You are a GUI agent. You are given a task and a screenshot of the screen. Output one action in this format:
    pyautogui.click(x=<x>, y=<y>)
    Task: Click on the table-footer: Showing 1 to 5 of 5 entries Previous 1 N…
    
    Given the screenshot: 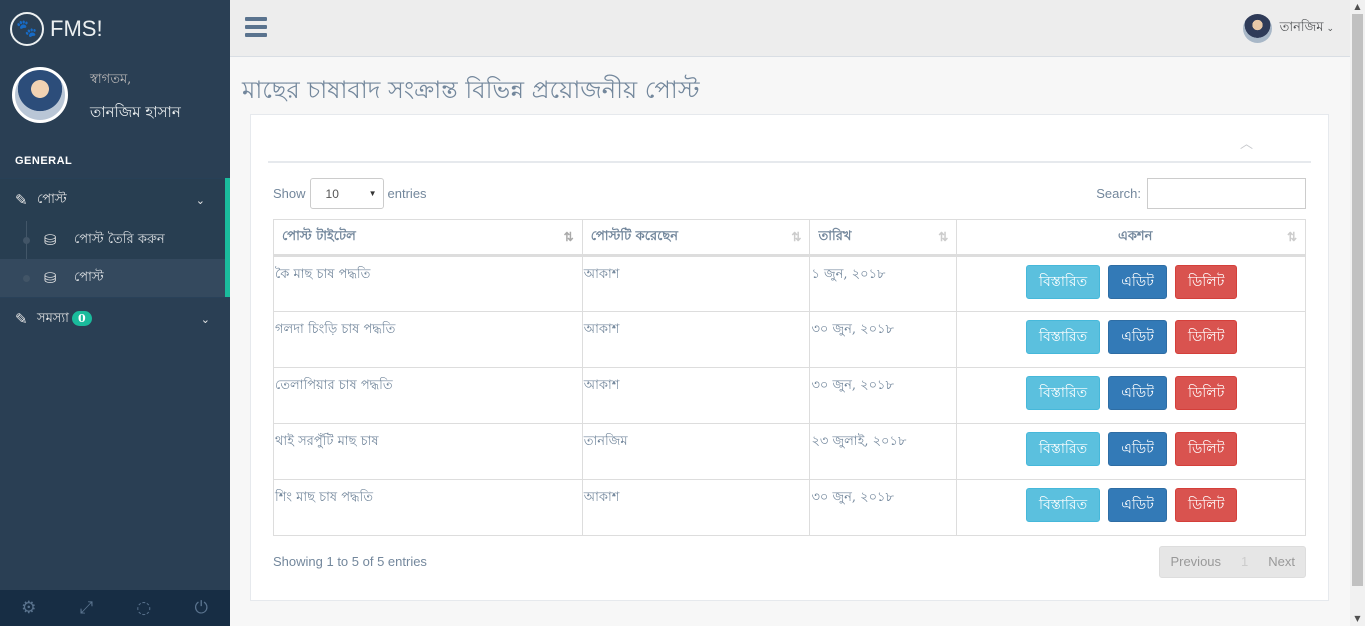 What is the action you would take?
    pyautogui.click(x=789, y=562)
    